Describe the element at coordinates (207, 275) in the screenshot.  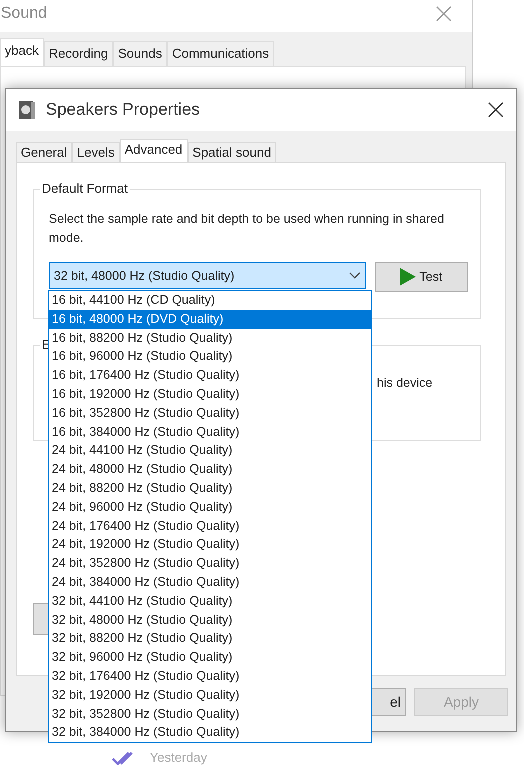
I see `format-dropdown: 32 bit, 48000 Hz (Studio Quality)` at that location.